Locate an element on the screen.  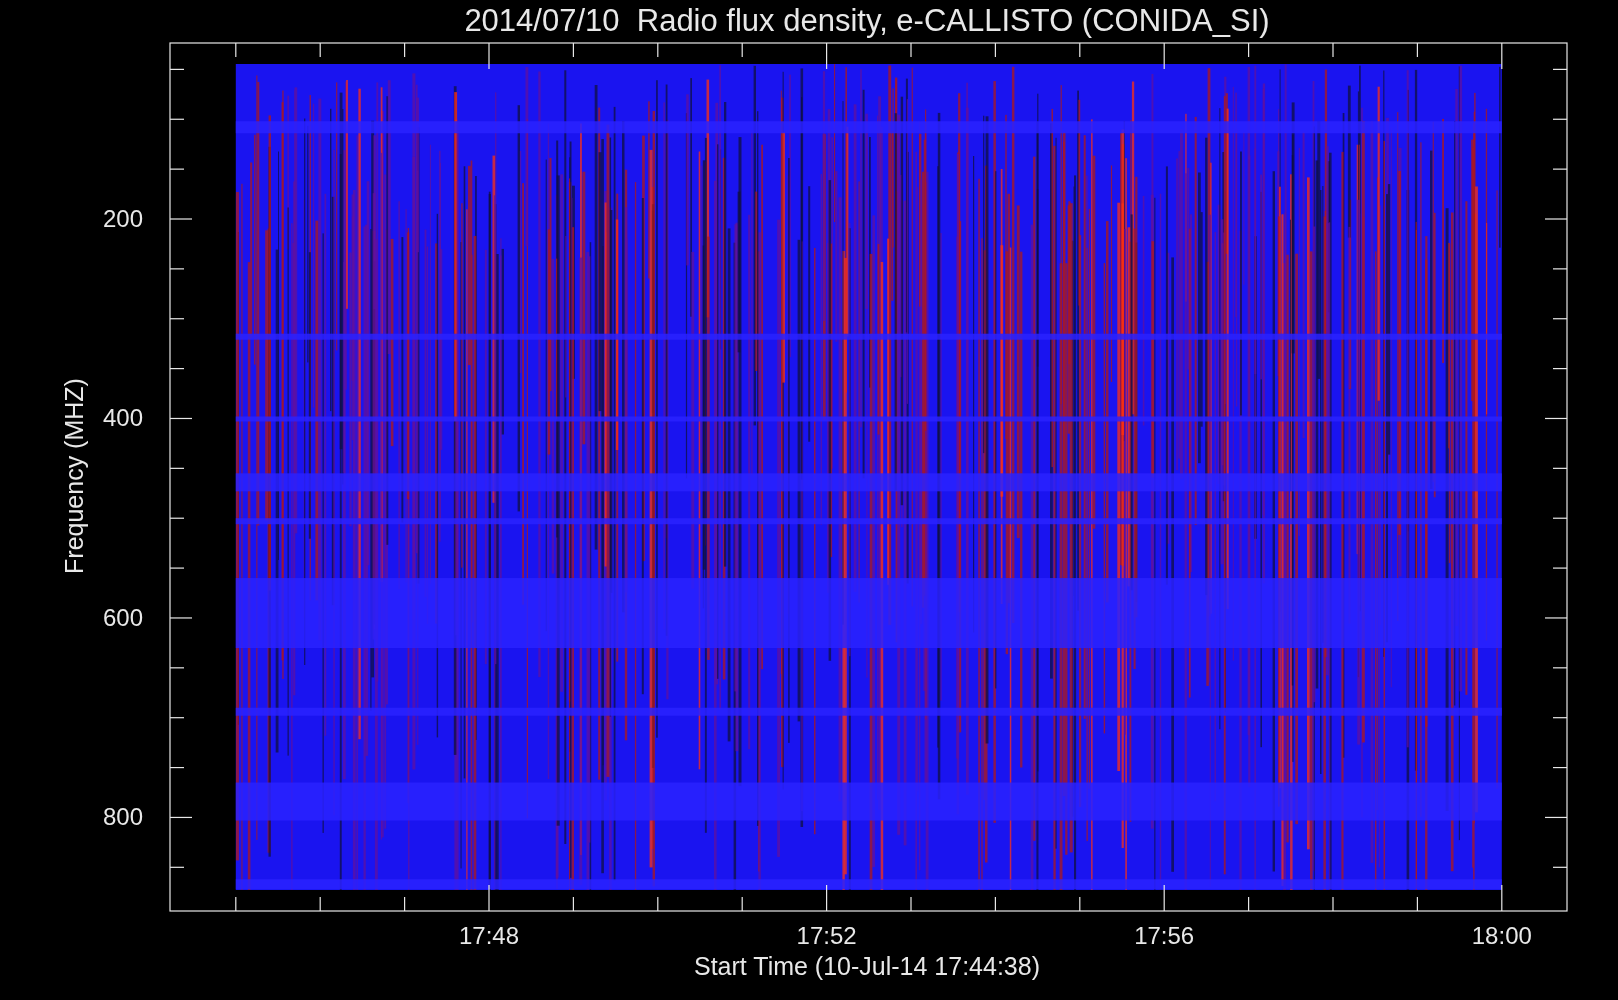
y-tick-label: 600 is located at coordinates (122, 617).